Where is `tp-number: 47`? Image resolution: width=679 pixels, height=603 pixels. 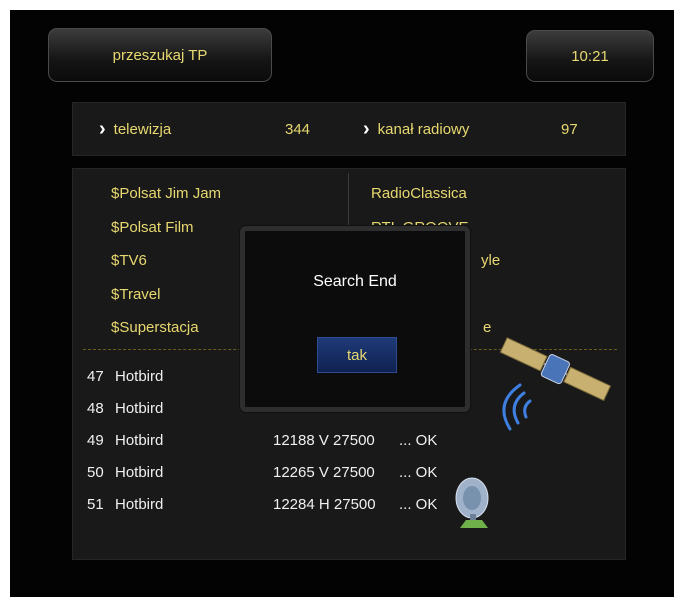 tp-number: 47 is located at coordinates (95, 376).